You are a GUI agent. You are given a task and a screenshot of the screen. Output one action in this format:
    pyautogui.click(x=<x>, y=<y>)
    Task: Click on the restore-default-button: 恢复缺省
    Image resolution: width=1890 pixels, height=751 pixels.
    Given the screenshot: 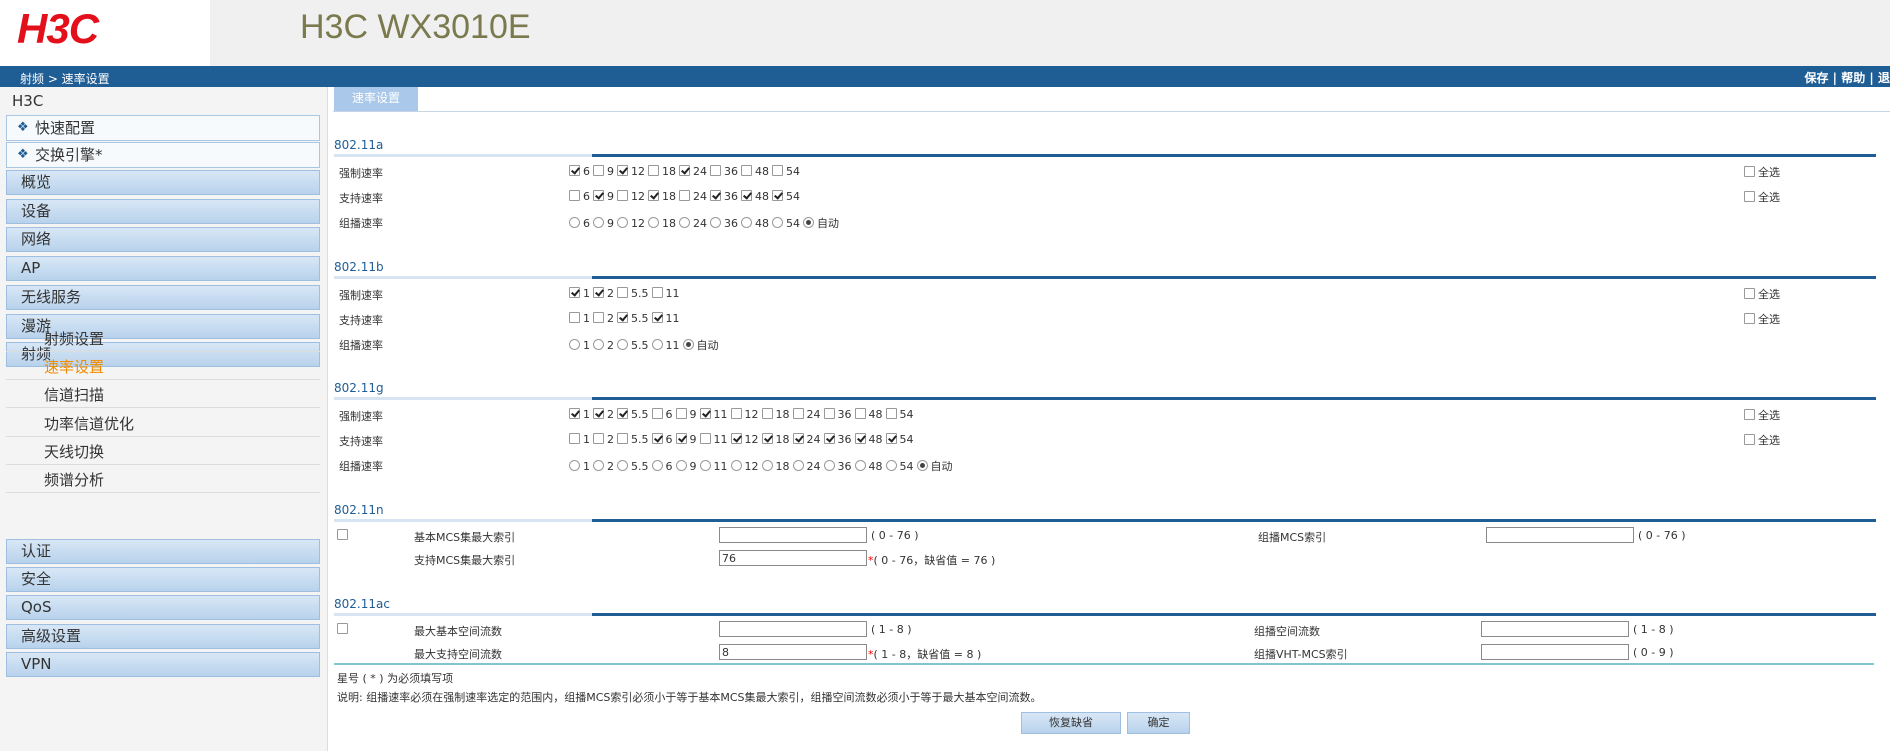 What is the action you would take?
    pyautogui.click(x=1071, y=723)
    